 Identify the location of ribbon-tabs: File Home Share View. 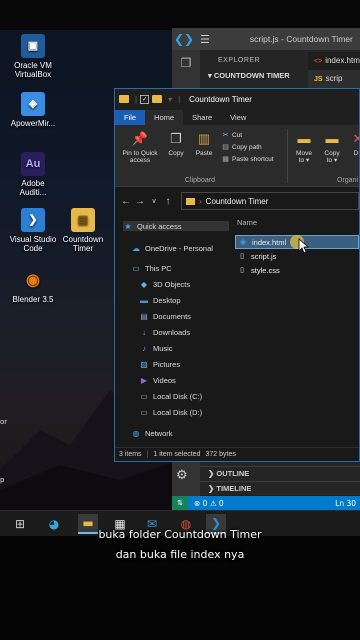
(237, 117).